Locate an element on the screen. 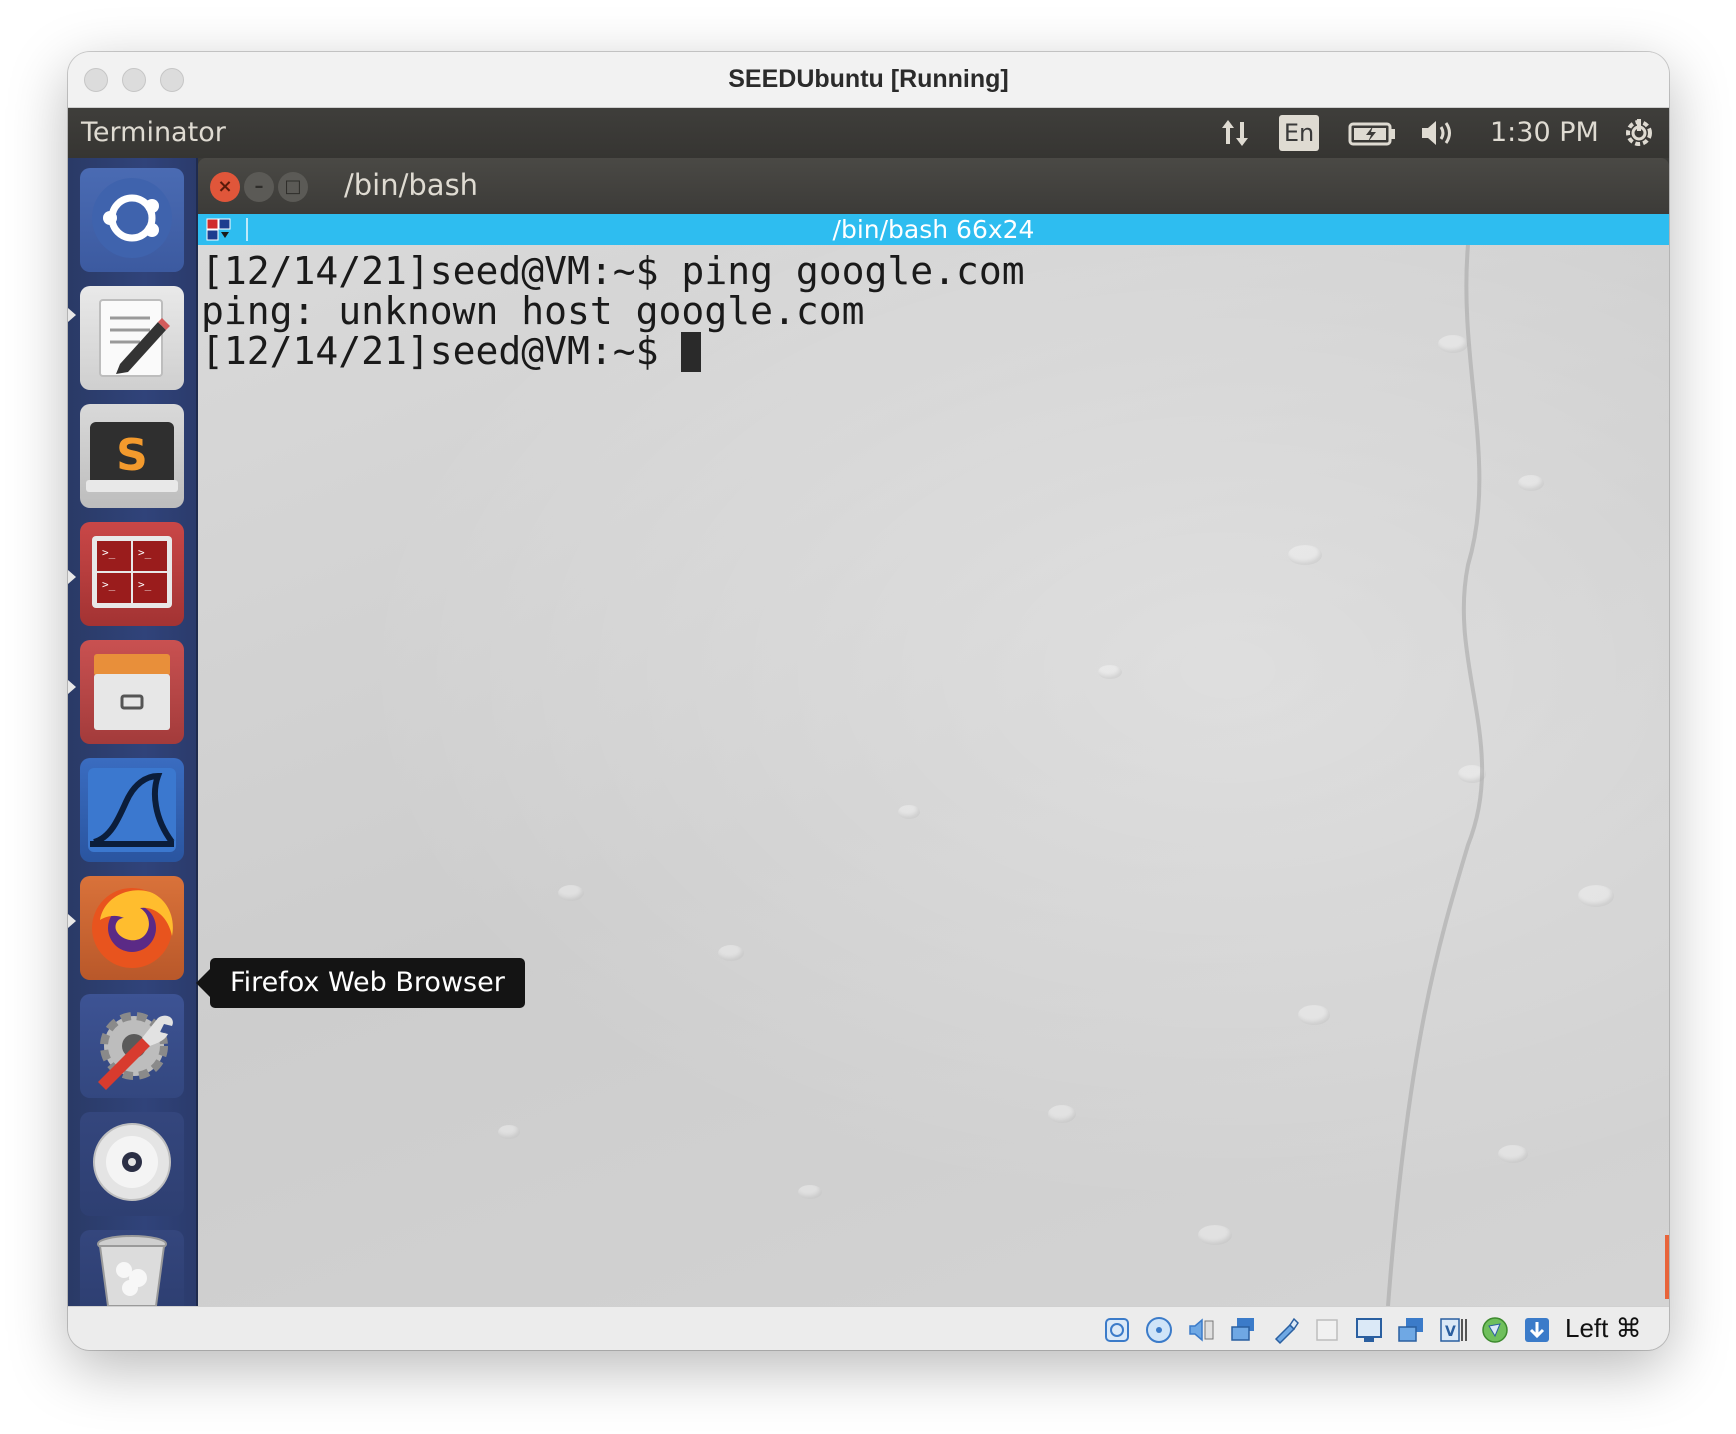 This screenshot has height=1434, width=1736. network-icon is located at coordinates (1243, 1330).